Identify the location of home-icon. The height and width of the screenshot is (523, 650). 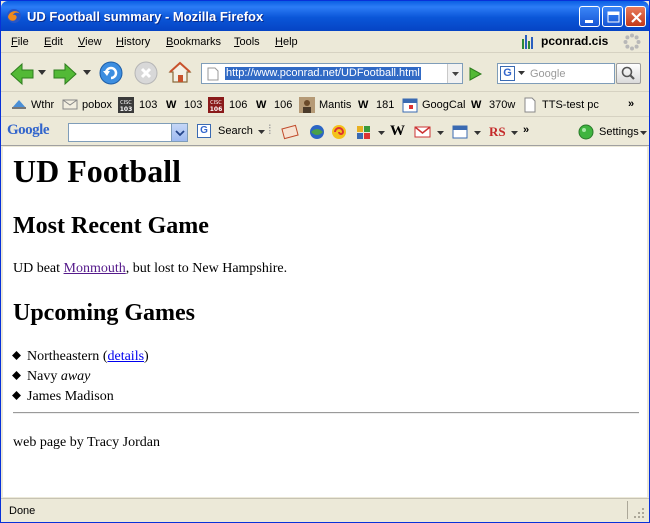
(180, 72).